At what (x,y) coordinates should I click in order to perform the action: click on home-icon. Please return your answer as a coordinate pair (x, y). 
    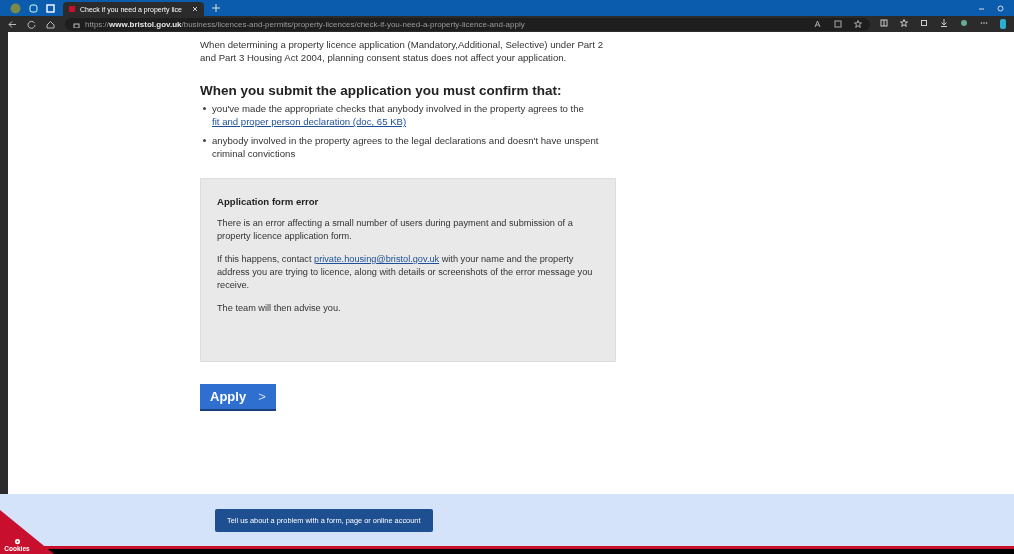
    Looking at the image, I should click on (50, 24).